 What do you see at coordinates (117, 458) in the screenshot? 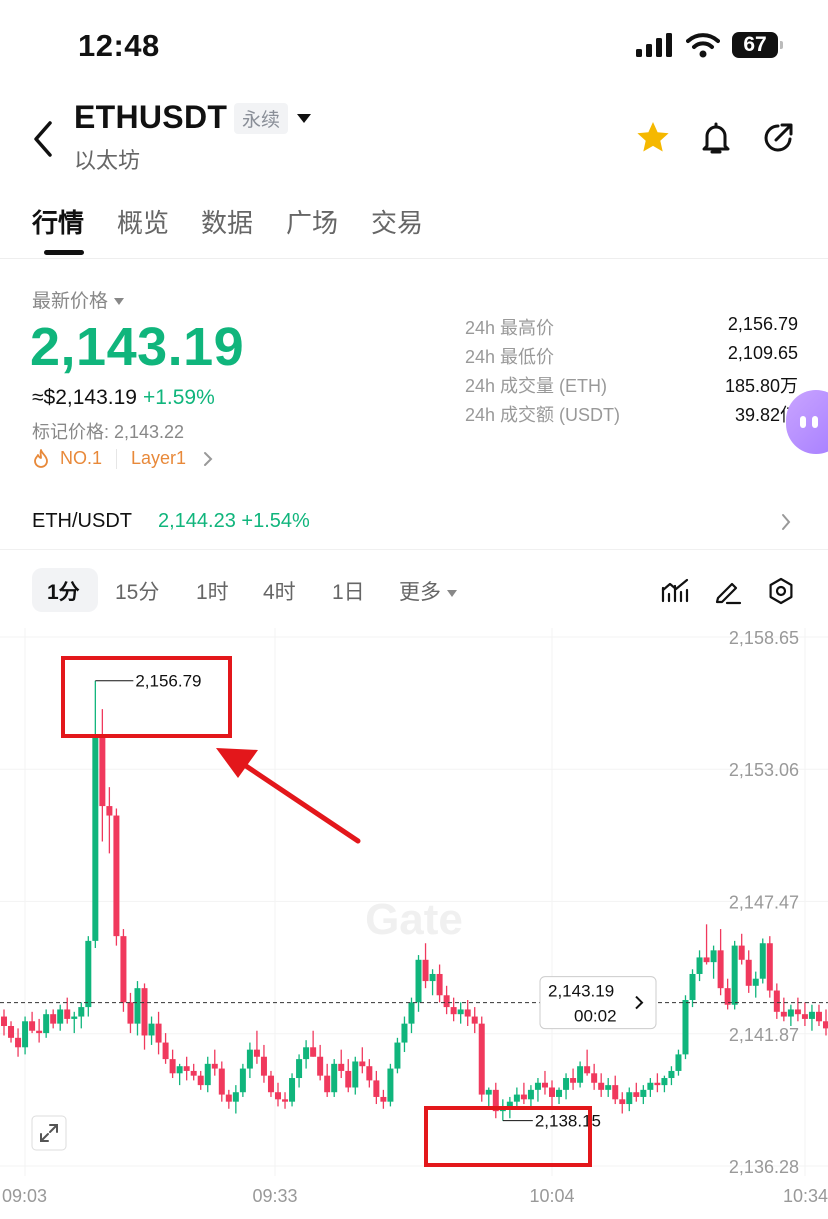
I see `tag-divider` at bounding box center [117, 458].